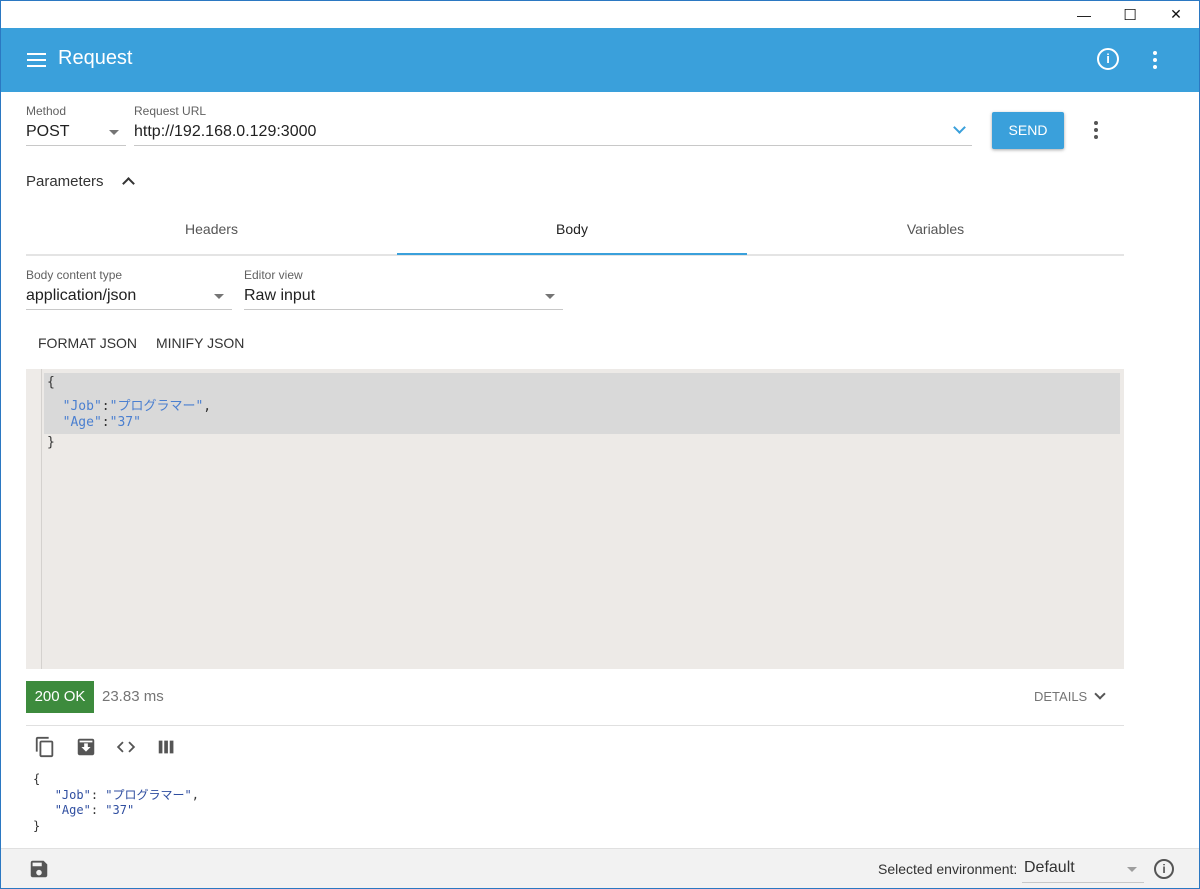 This screenshot has width=1200, height=889. Describe the element at coordinates (74, 275) in the screenshot. I see `content-type-label: Body content type` at that location.